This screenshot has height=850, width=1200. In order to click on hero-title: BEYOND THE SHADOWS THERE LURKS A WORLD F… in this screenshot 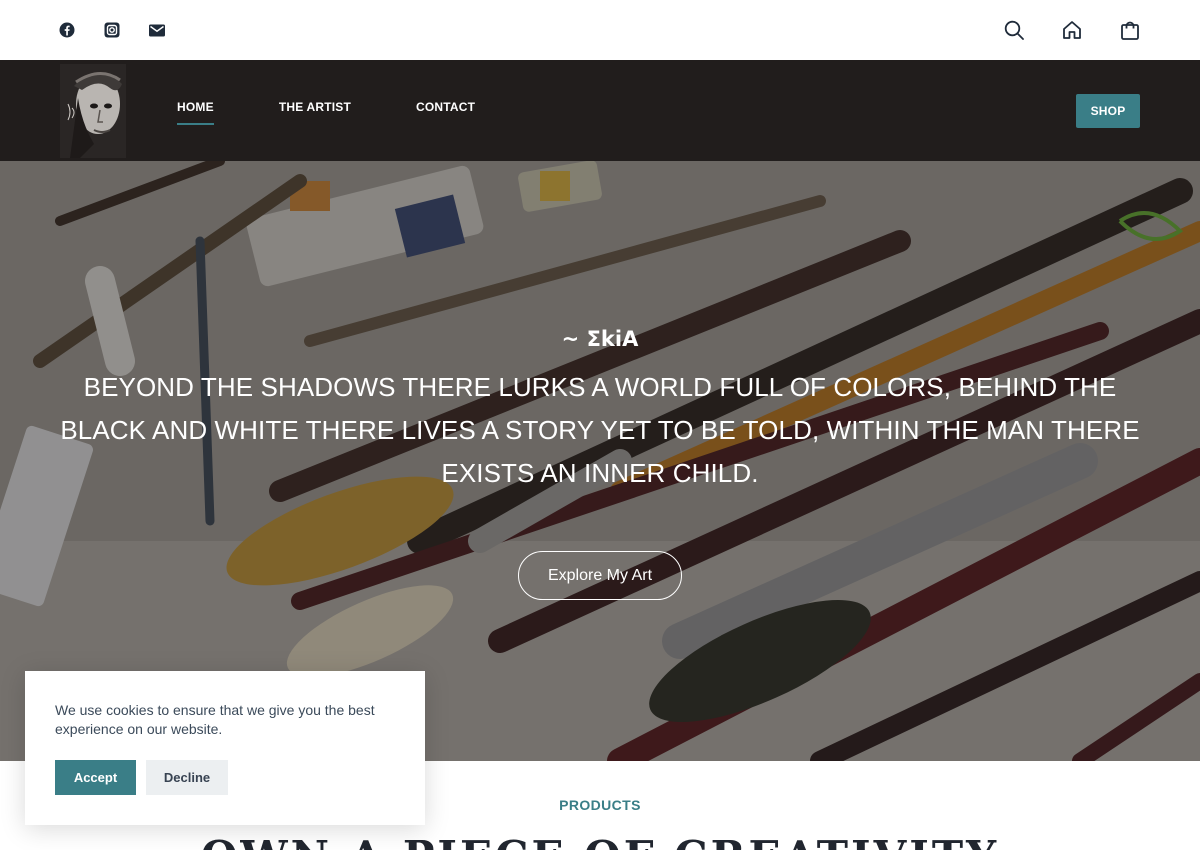, I will do `click(600, 430)`.